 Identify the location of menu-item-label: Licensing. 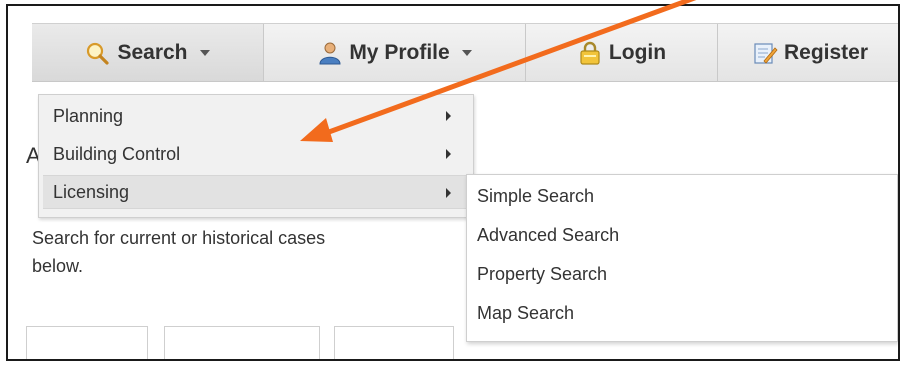
(91, 191).